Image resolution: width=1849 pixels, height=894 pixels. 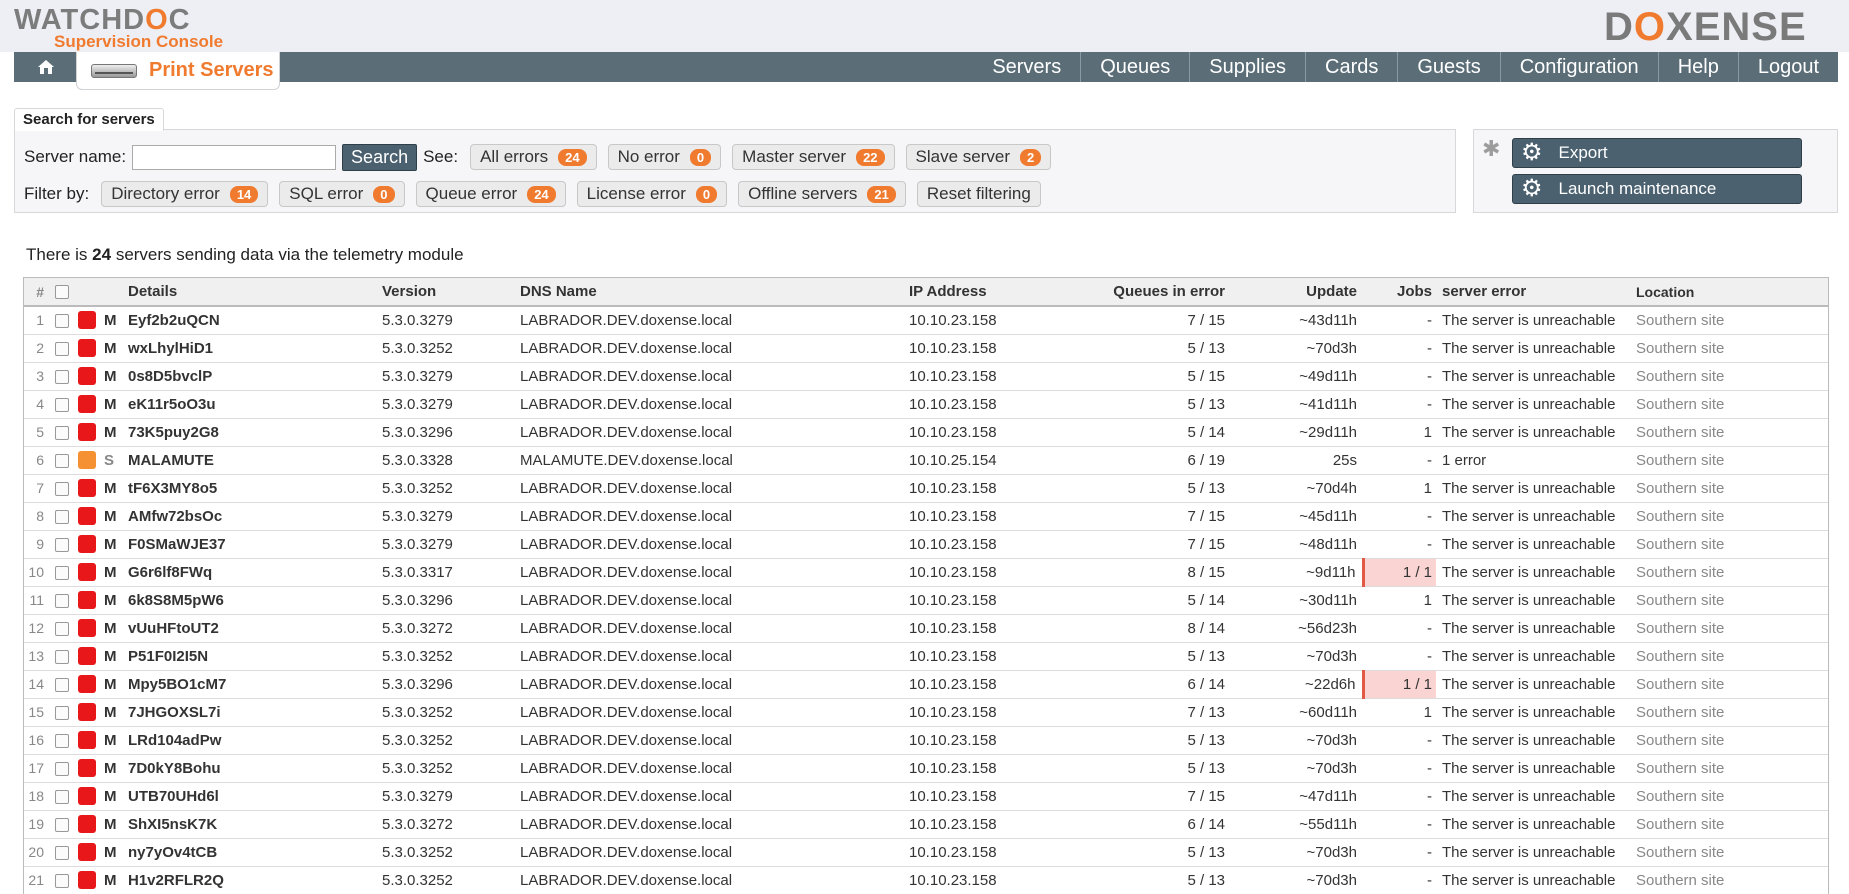 What do you see at coordinates (253, 348) in the screenshot?
I see `server-name-link: wxLhylHiD1` at bounding box center [253, 348].